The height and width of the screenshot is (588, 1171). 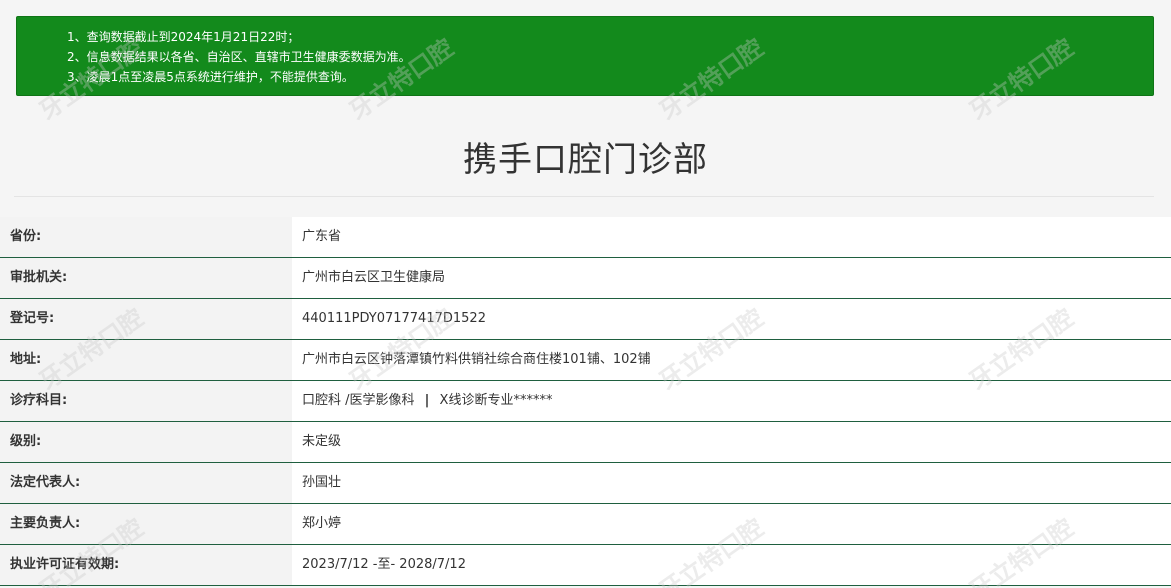 I want to click on notice-line-2: 2、信息数据结果以各省、自治区、直辖市卫生健康委数据为准。, so click(x=239, y=57).